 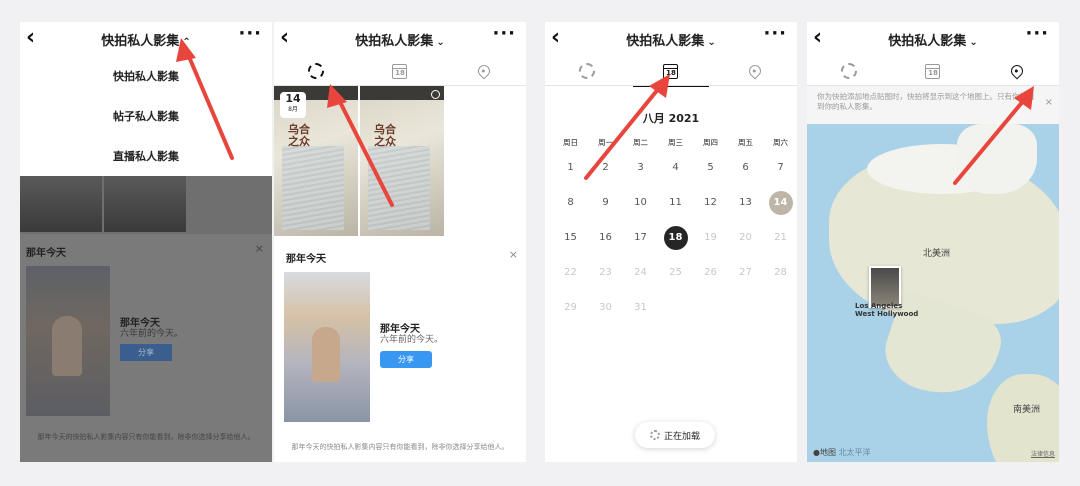 I want to click on calendar-day: 8, so click(x=570, y=202).